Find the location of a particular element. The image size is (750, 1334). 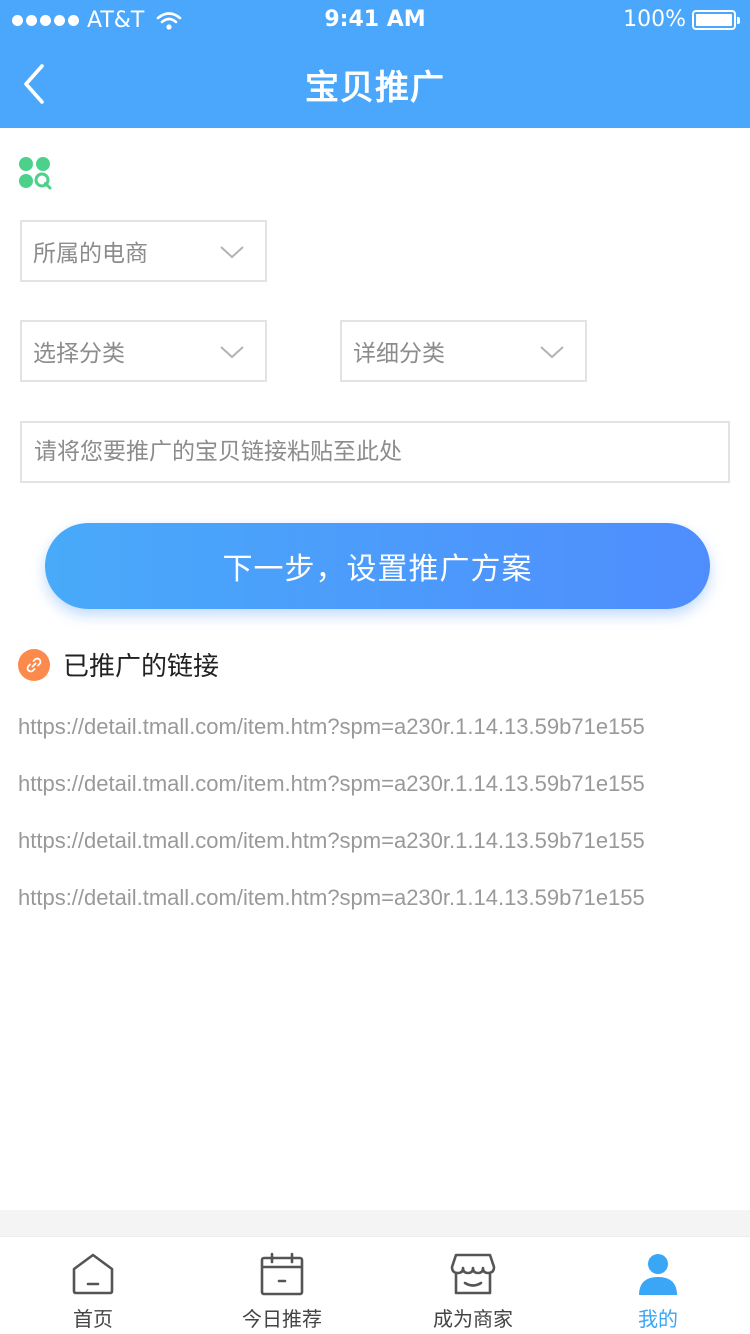

tab-mine: 我的 is located at coordinates (658, 1285).